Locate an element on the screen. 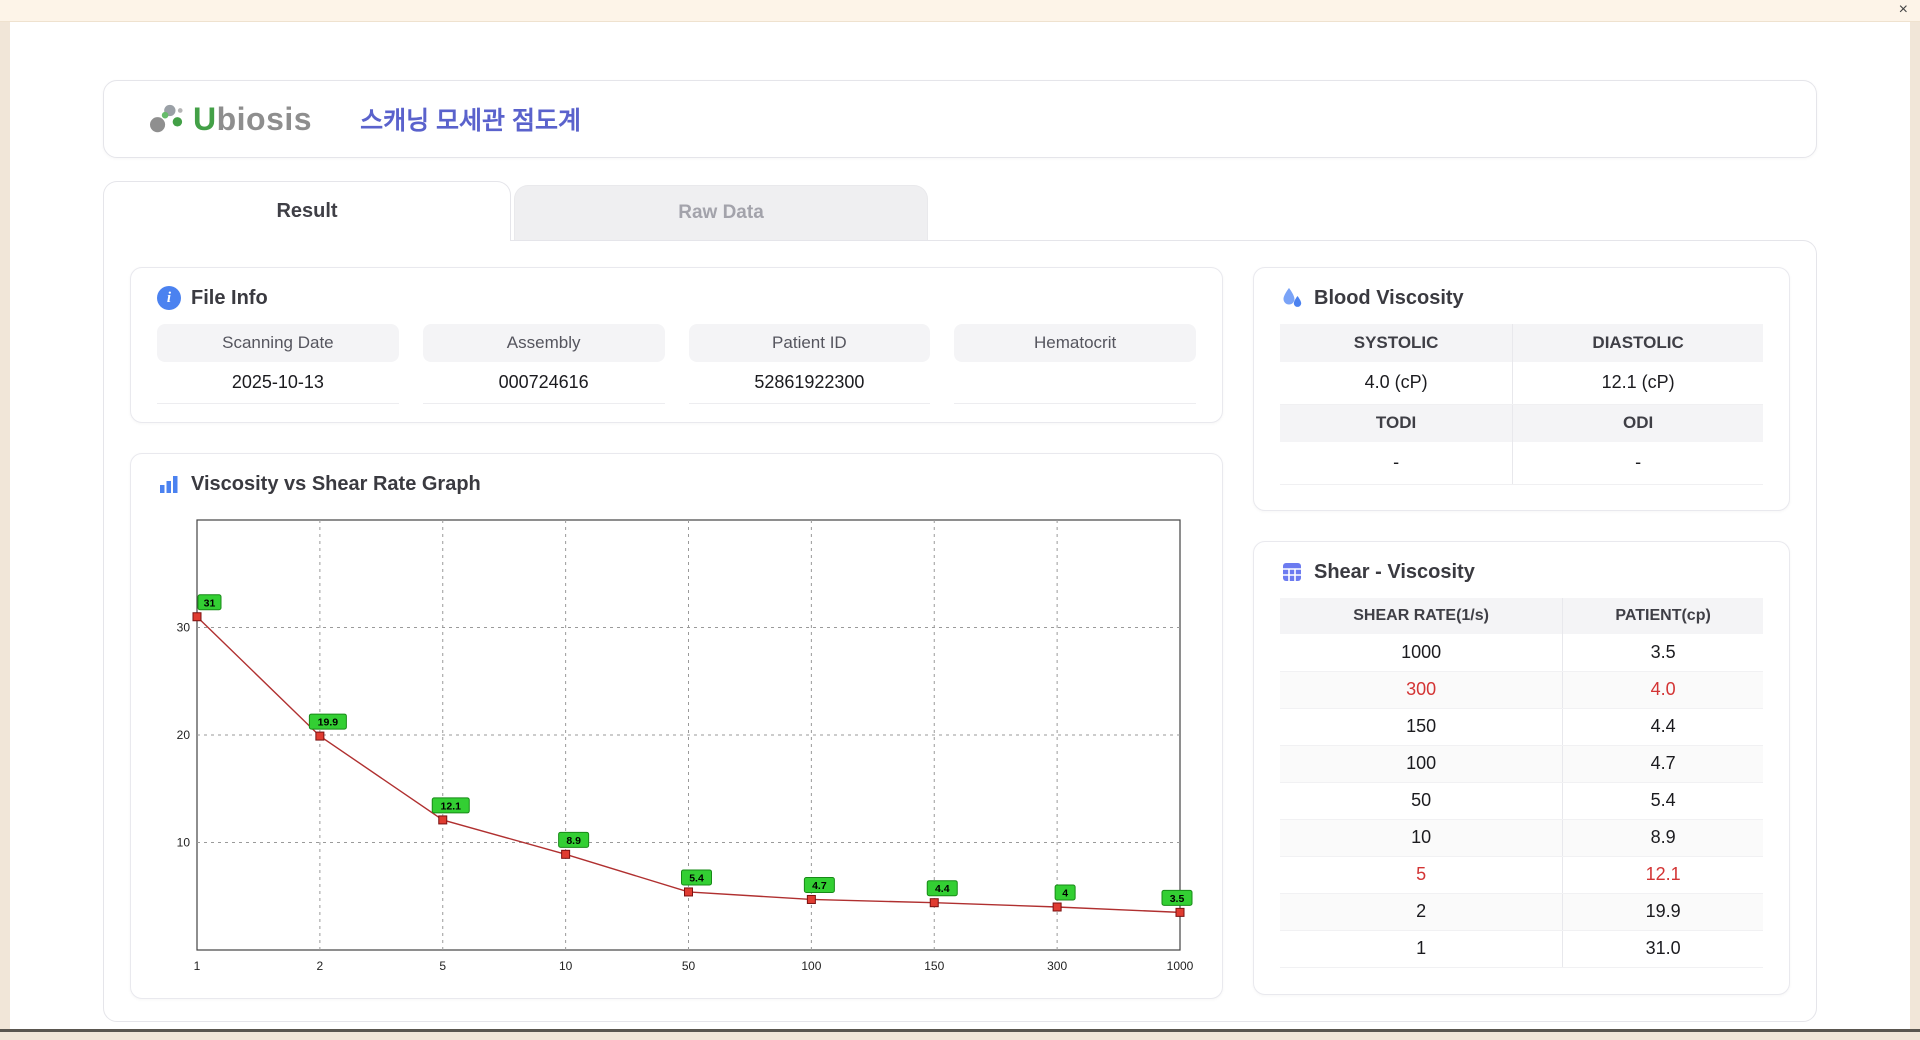  shear-table-row: 300 4.0 is located at coordinates (1521, 690).